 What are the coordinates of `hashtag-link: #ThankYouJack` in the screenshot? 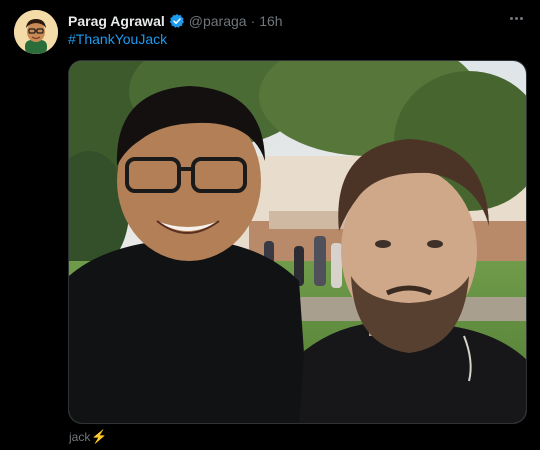 It's located at (117, 39).